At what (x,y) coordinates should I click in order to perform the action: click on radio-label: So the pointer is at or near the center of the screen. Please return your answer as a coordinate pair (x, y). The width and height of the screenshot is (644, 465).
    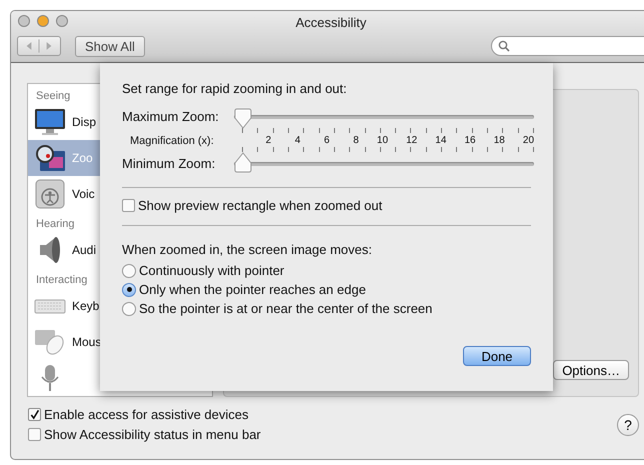
    Looking at the image, I should click on (285, 308).